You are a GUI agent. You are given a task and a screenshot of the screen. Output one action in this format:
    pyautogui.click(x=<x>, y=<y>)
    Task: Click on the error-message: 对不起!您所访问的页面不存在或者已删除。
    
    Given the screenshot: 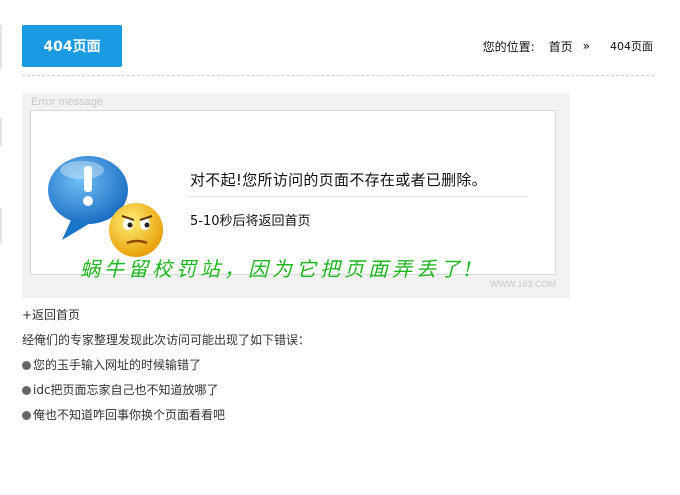 What is the action you would take?
    pyautogui.click(x=339, y=180)
    